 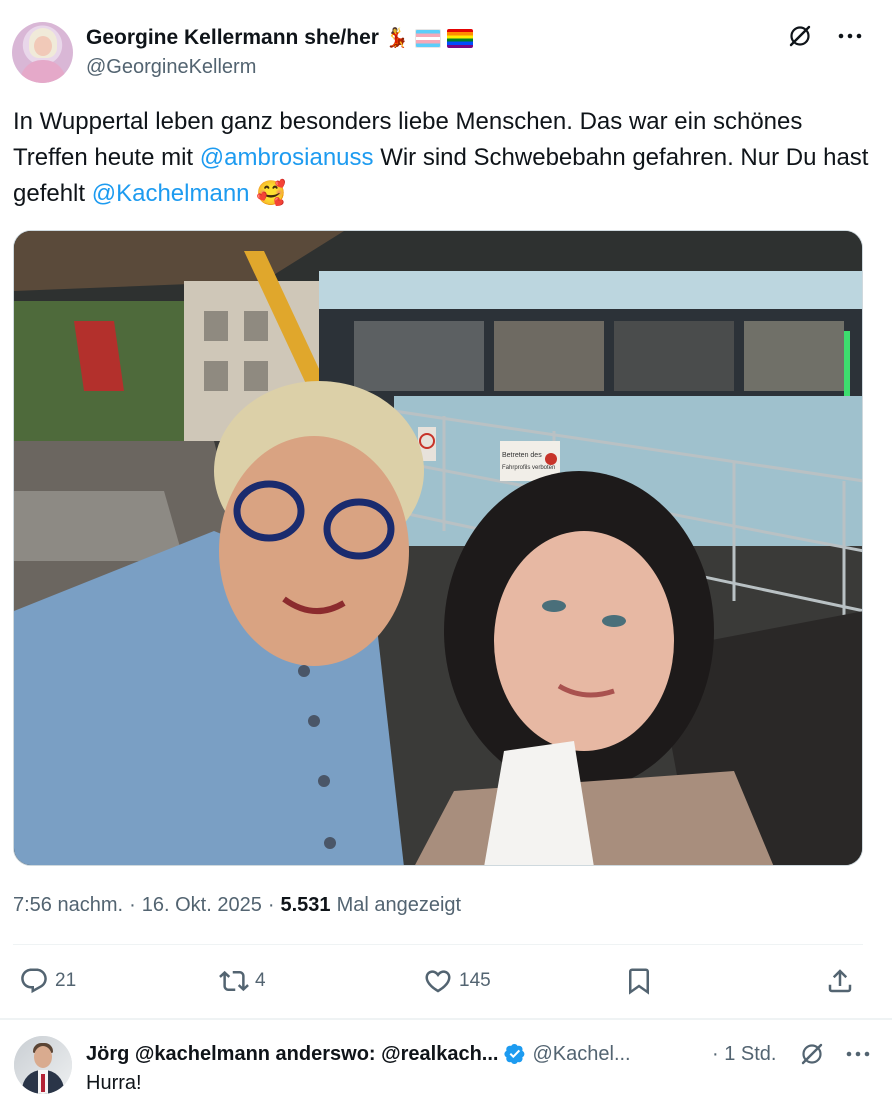 What do you see at coordinates (522, 455) in the screenshot?
I see `platform-sign-line1: Betreten des` at bounding box center [522, 455].